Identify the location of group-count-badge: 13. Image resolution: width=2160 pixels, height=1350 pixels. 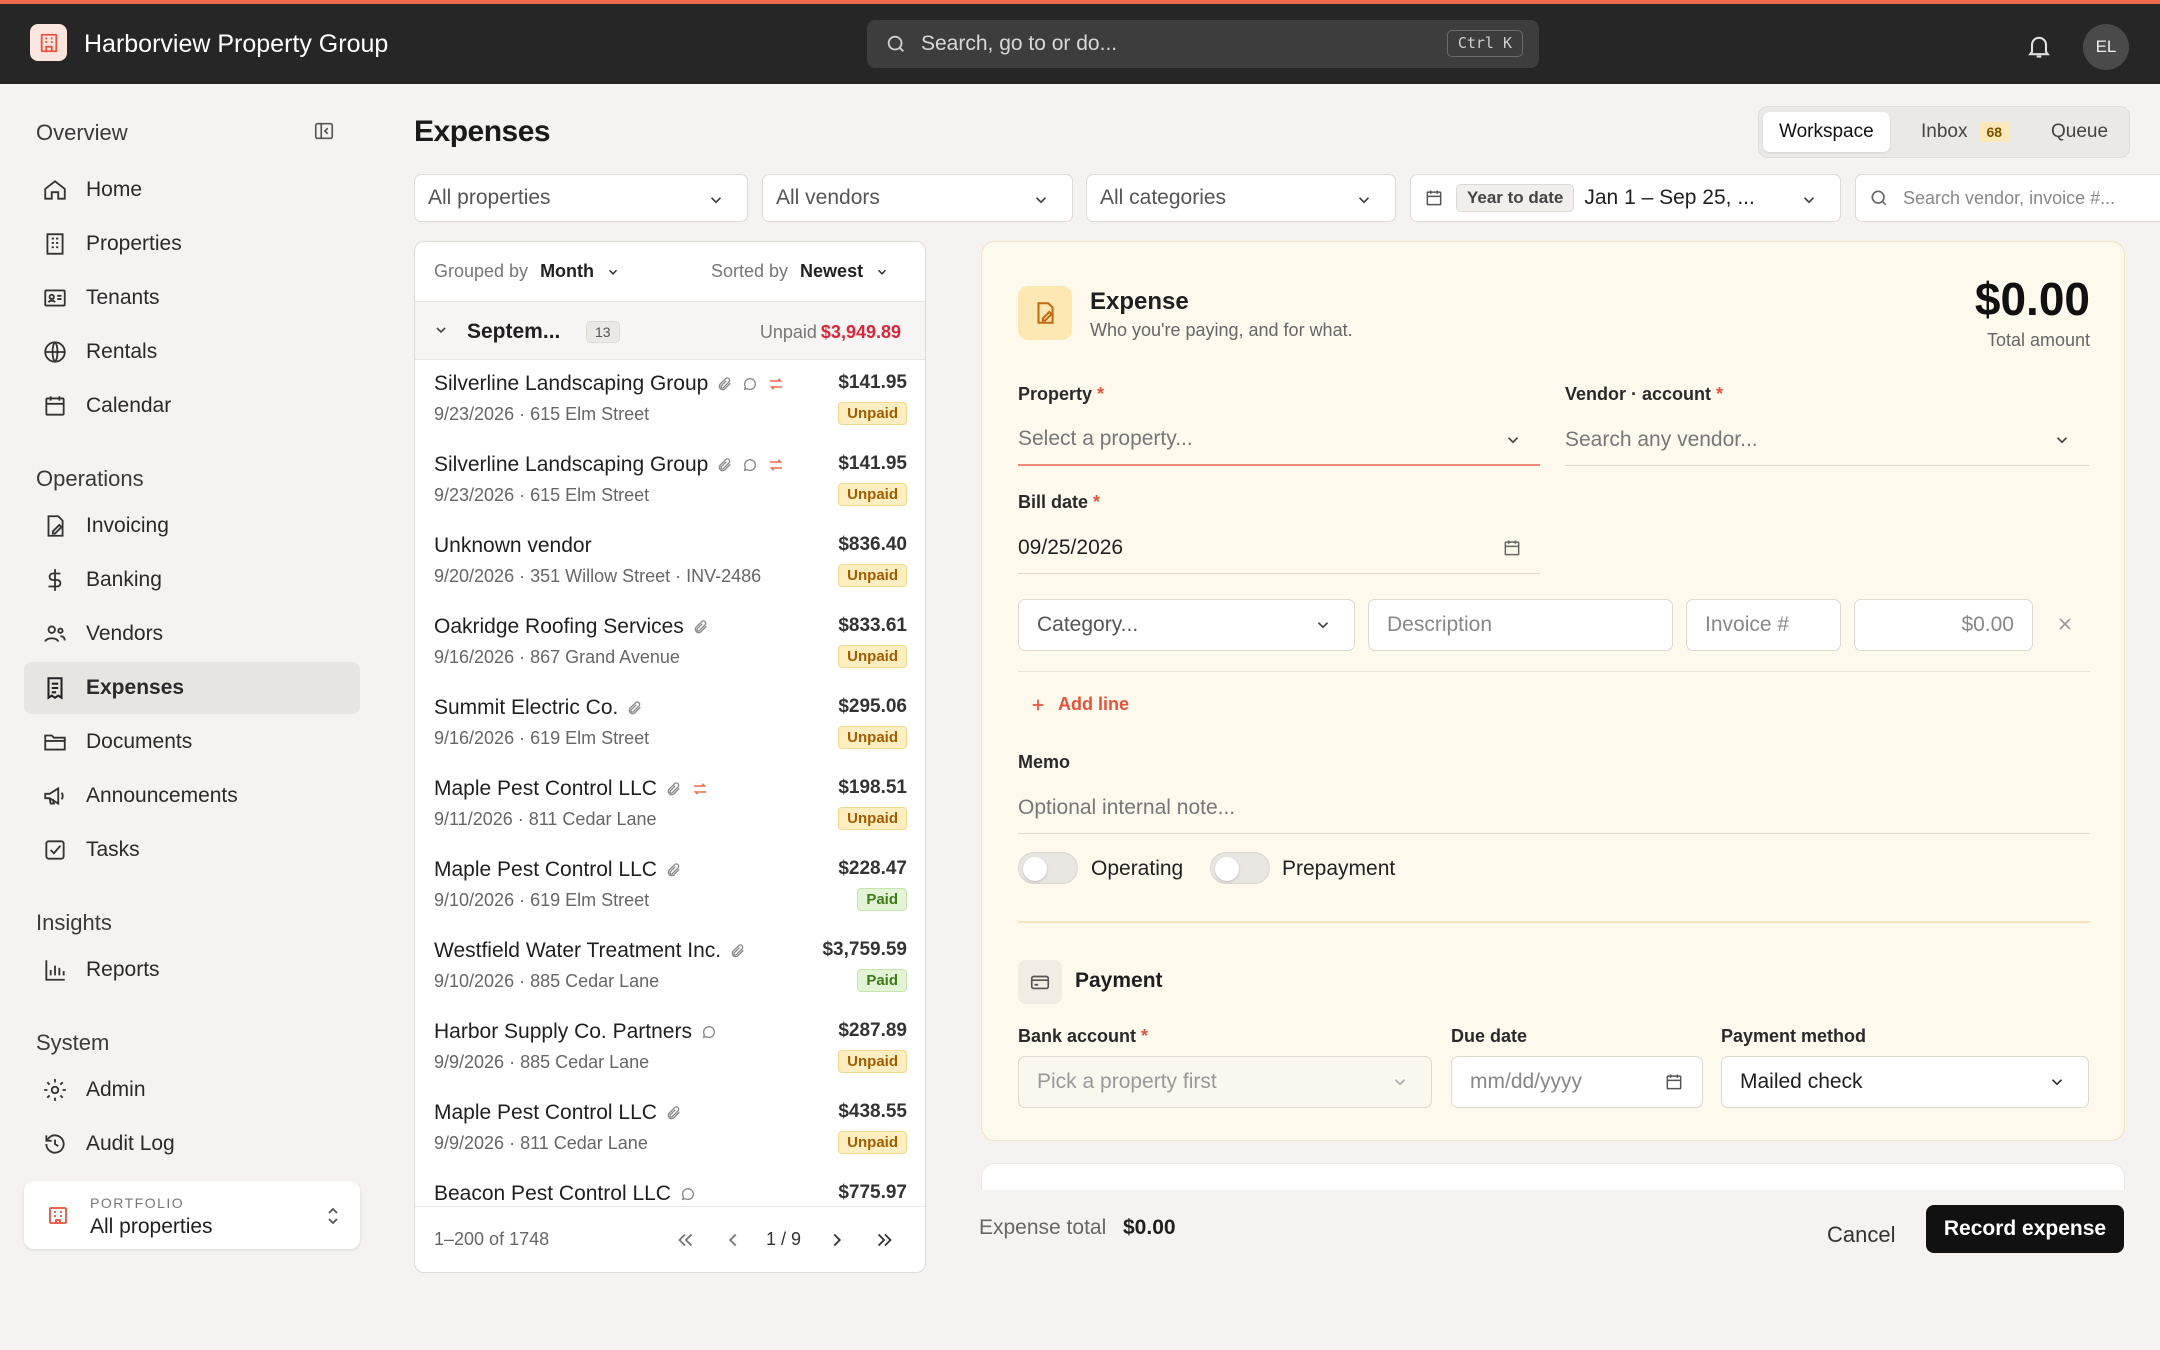
(603, 332).